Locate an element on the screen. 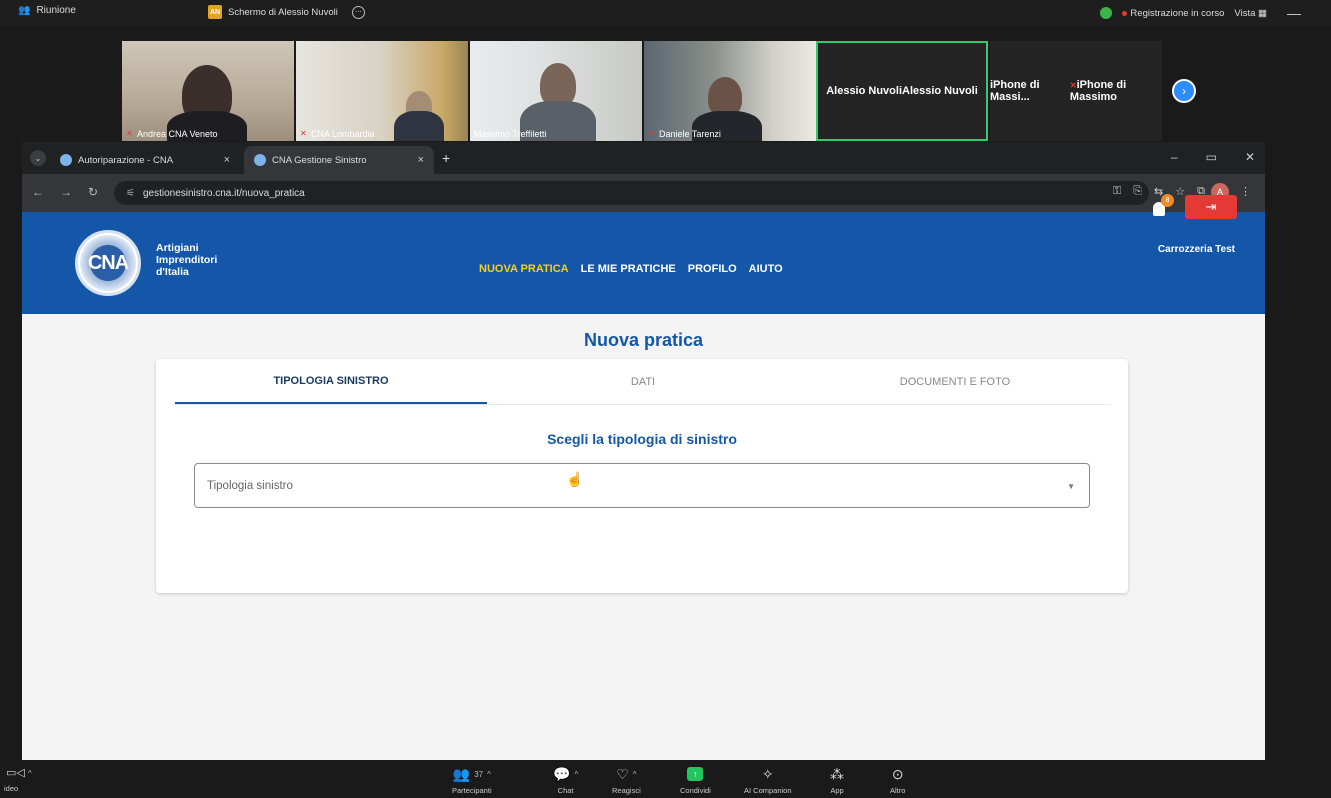 This screenshot has width=1331, height=798. site-info-icon: ⚟ is located at coordinates (130, 193).